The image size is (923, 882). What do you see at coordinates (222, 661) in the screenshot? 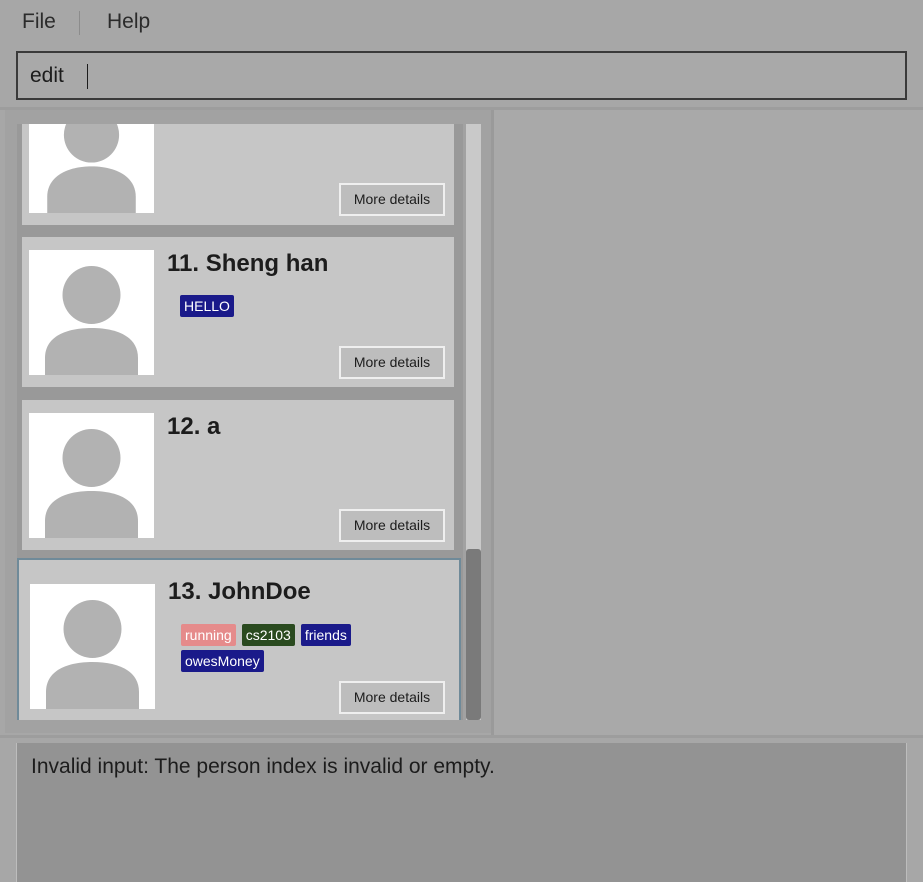
I see `tag: owesMoney` at bounding box center [222, 661].